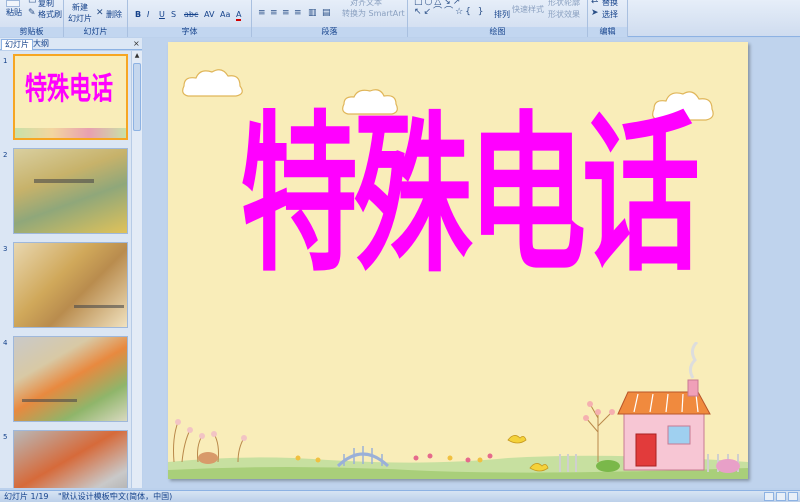 The height and width of the screenshot is (502, 800). I want to click on scroll-up-icon: ▲, so click(137, 56).